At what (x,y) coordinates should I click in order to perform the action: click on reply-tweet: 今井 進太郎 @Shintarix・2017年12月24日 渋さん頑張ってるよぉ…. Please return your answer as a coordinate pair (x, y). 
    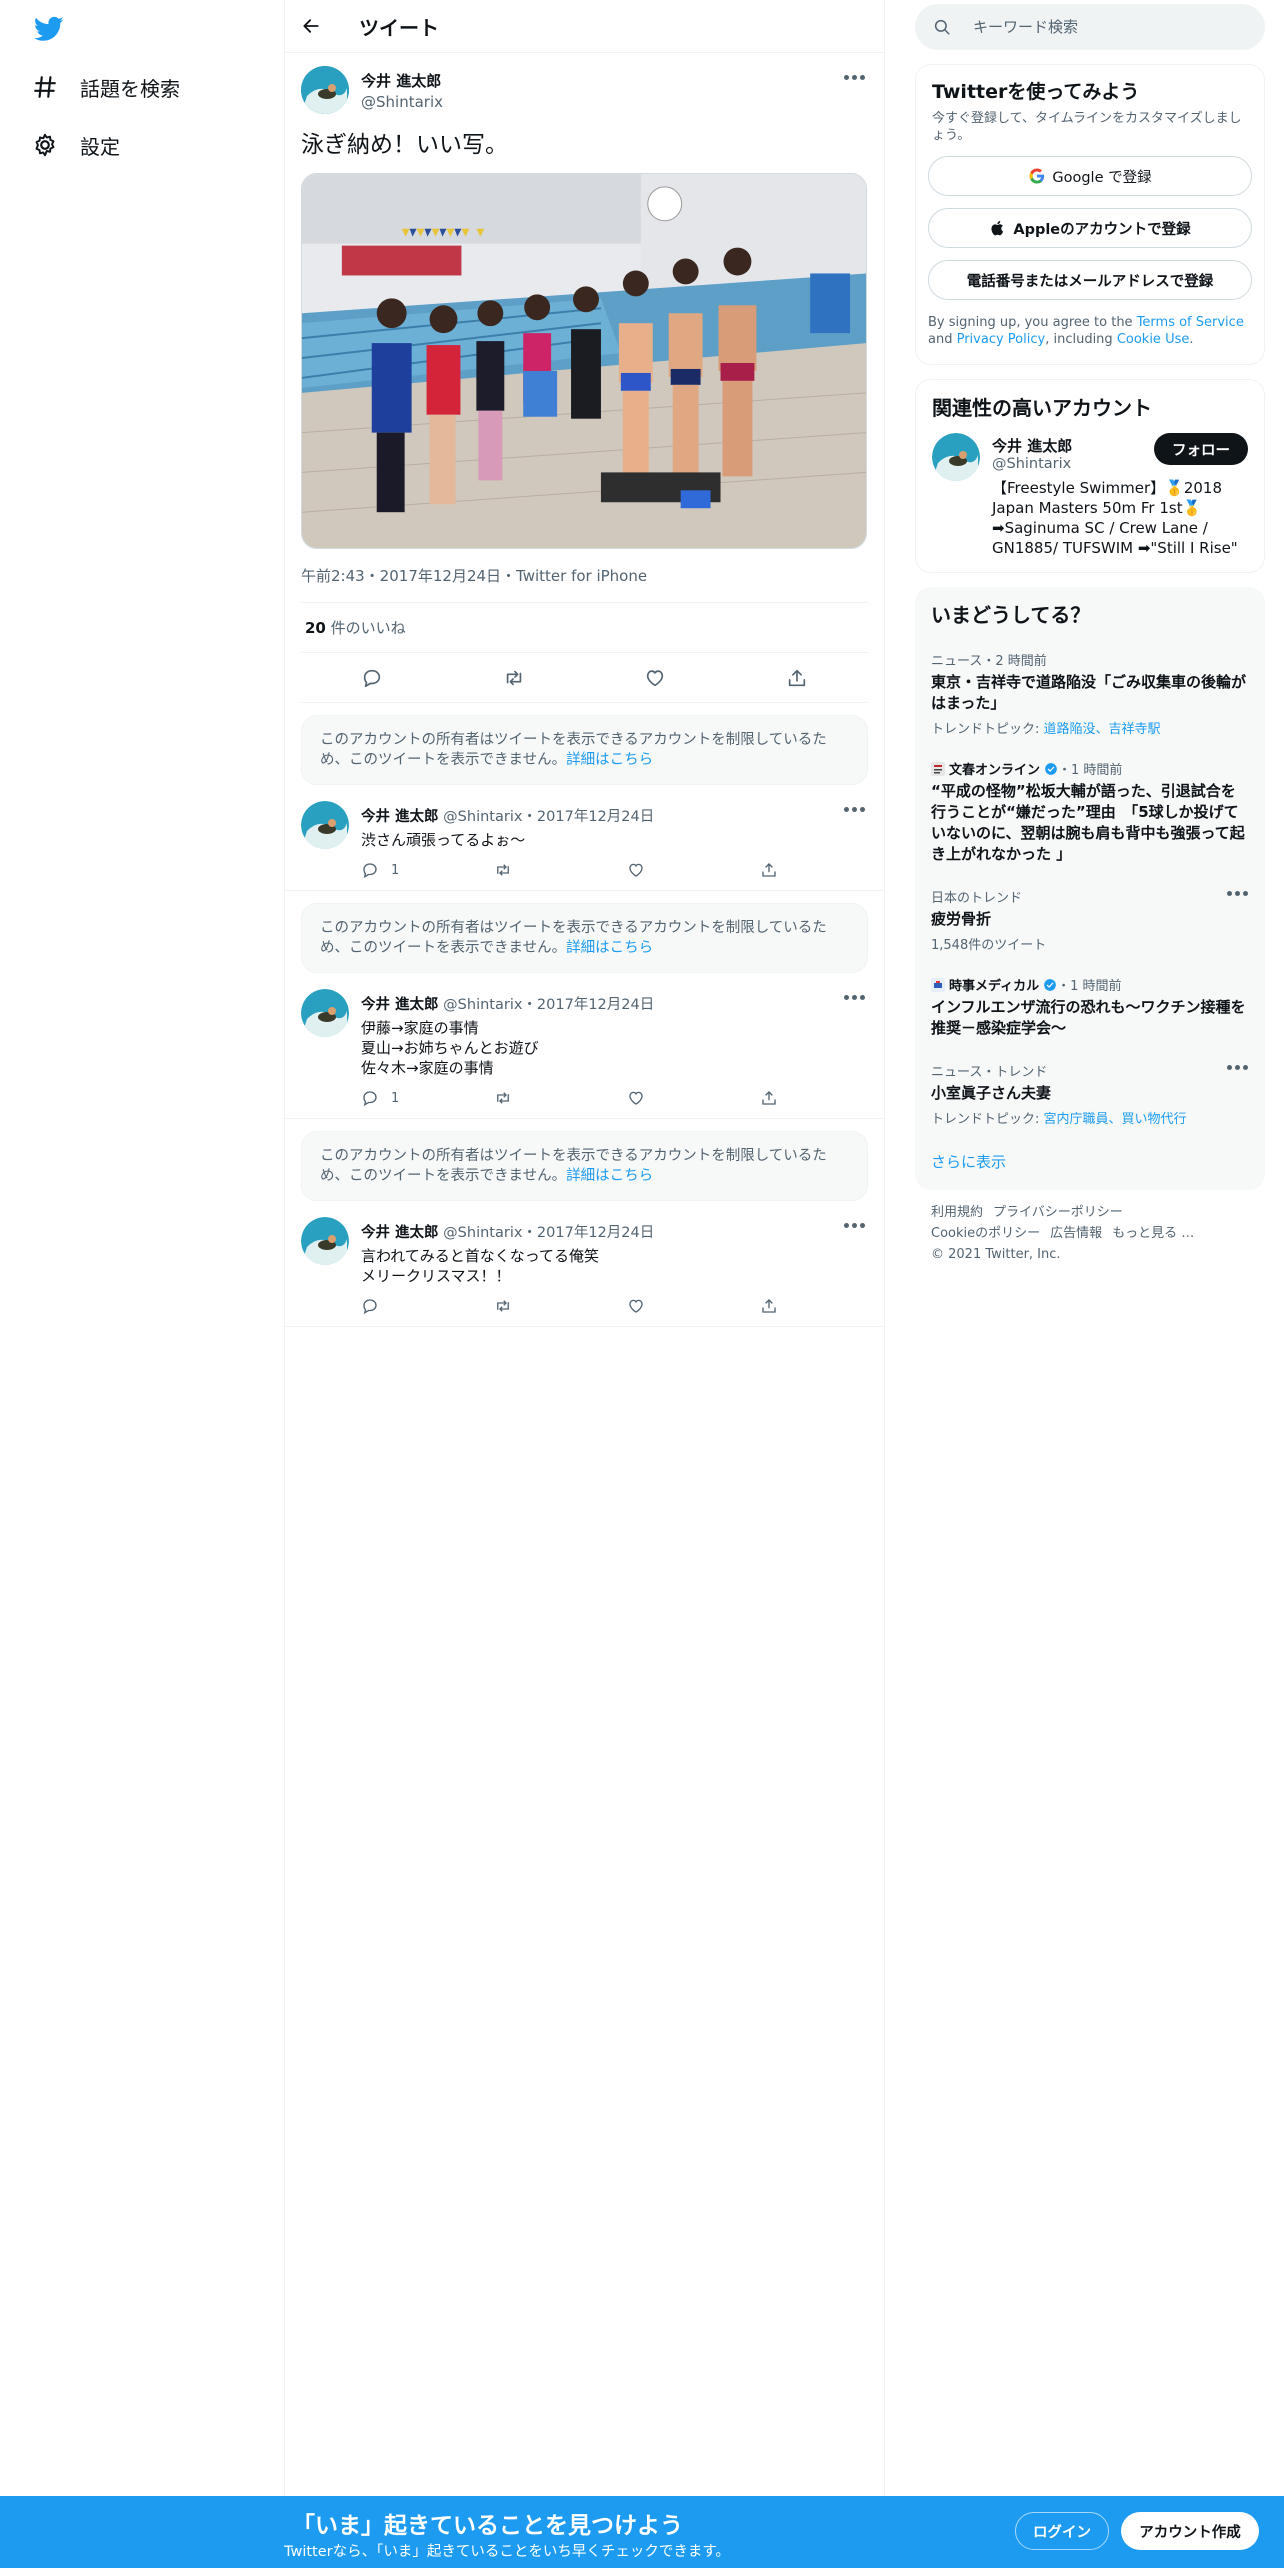
    Looking at the image, I should click on (584, 844).